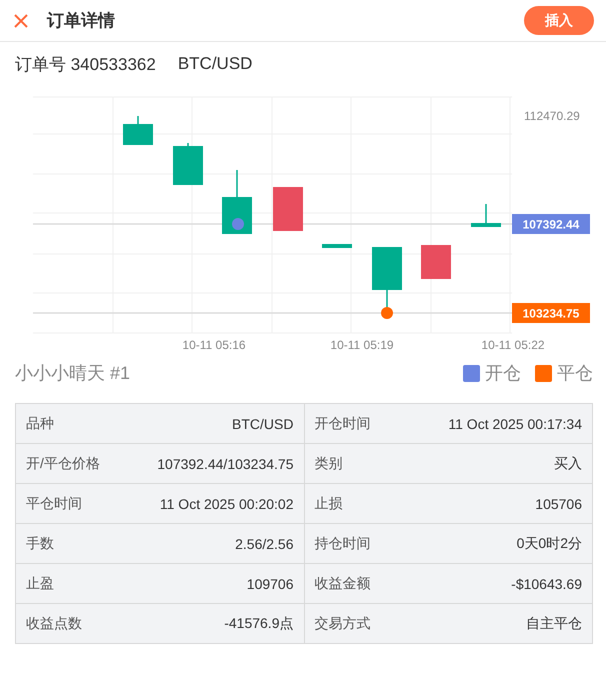 The width and height of the screenshot is (606, 678). Describe the element at coordinates (568, 463) in the screenshot. I see `field-value: 买入` at that location.